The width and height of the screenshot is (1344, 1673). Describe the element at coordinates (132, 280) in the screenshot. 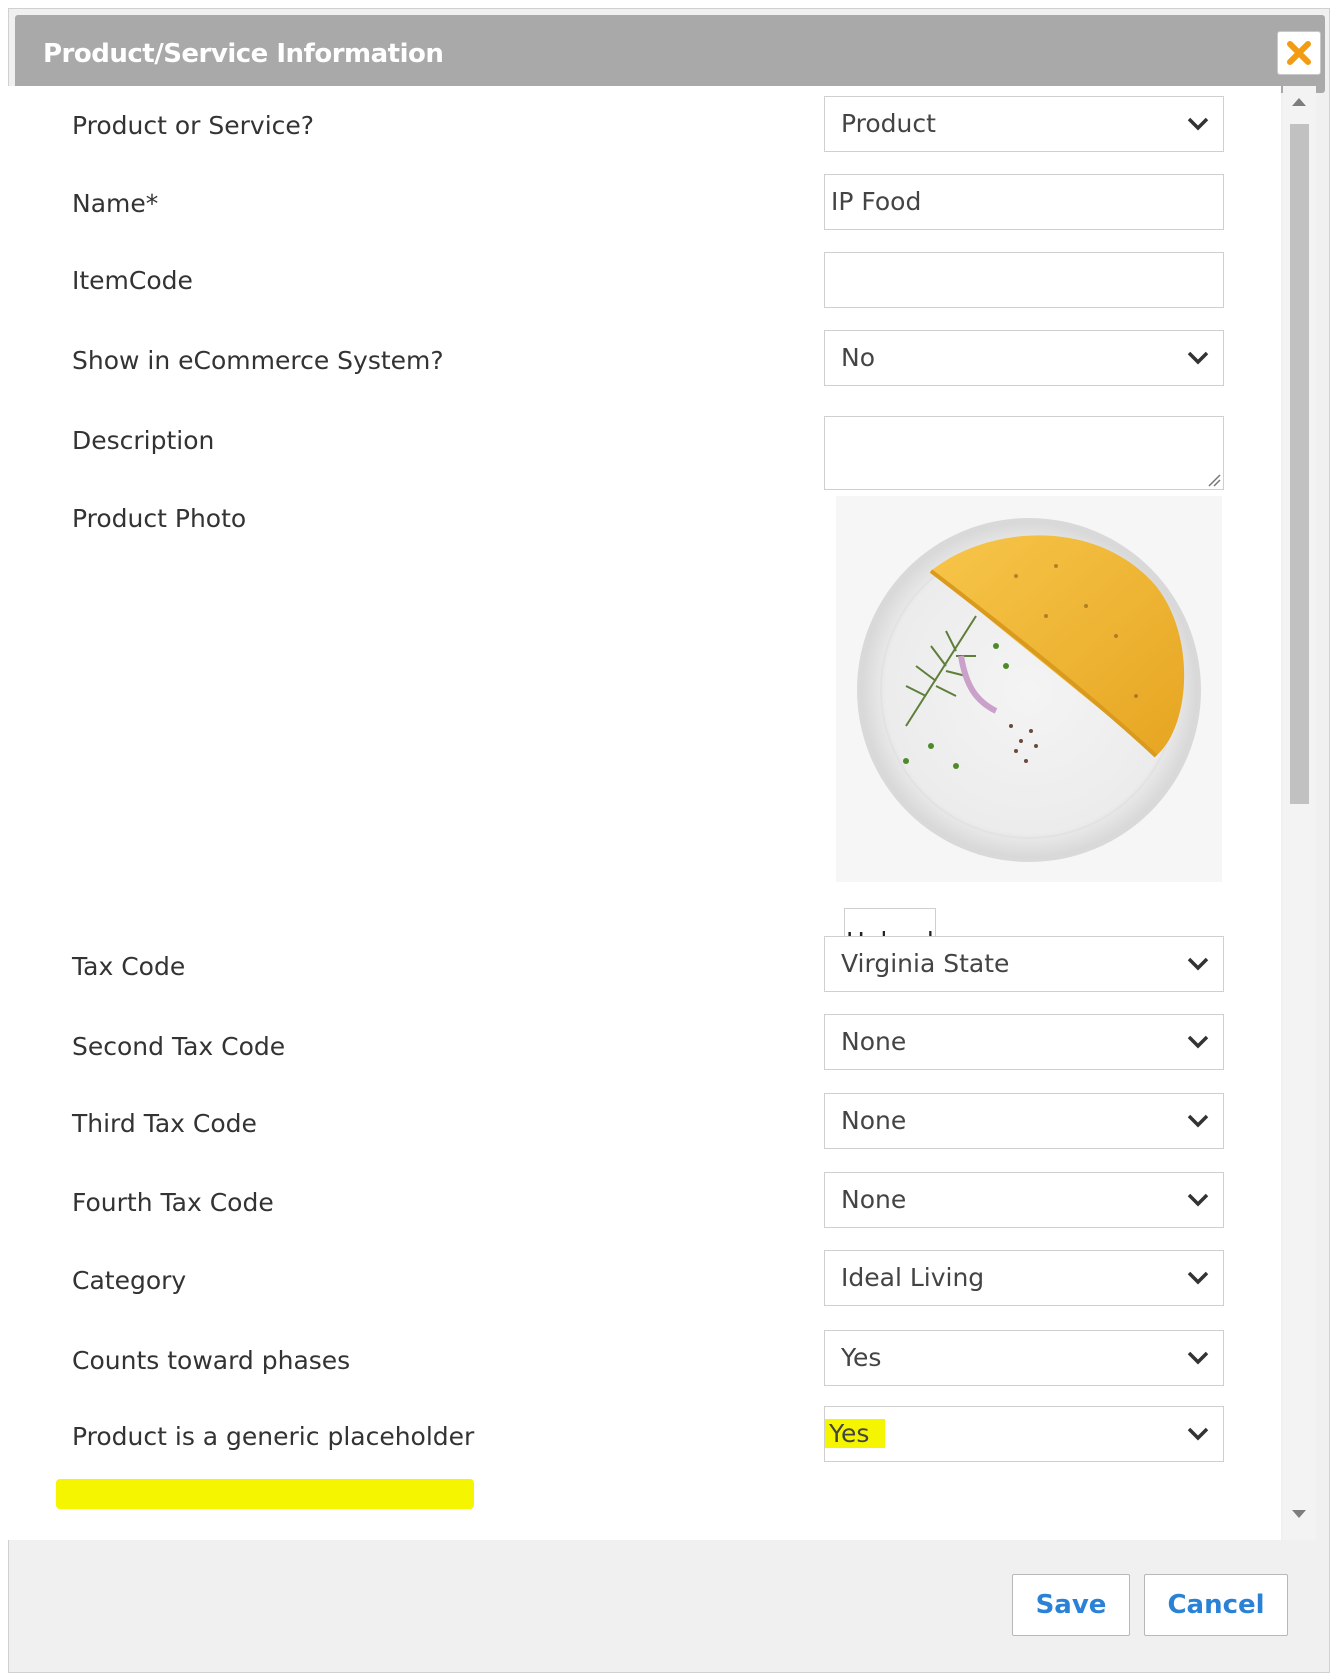

I see `item-code-label: ItemCode` at that location.